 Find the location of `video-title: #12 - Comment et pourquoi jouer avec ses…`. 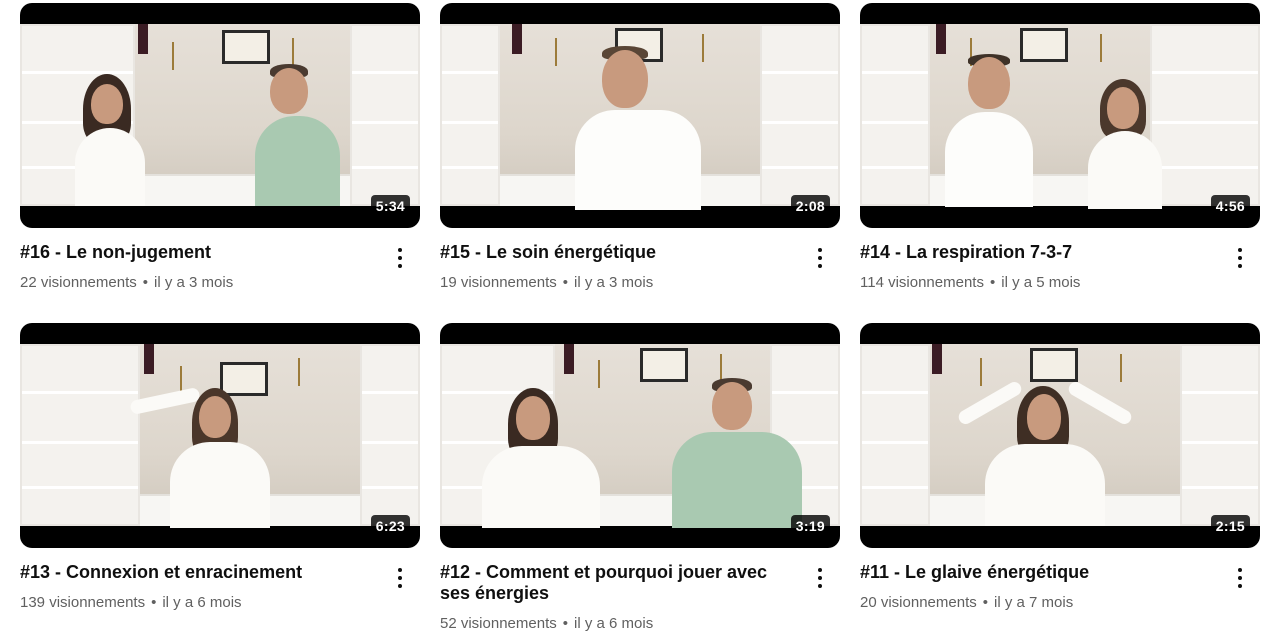

video-title: #12 - Comment et pourquoi jouer avec ses… is located at coordinates (620, 583).